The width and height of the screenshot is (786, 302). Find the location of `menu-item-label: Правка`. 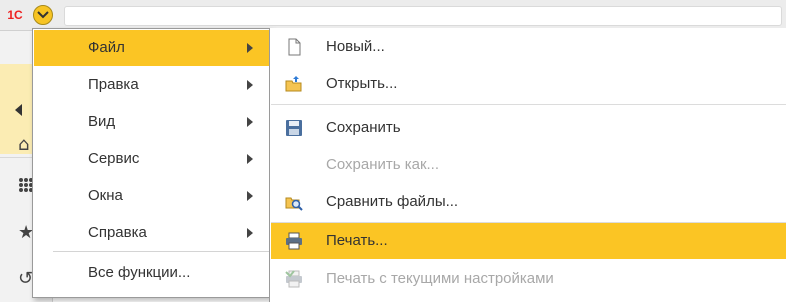

menu-item-label: Правка is located at coordinates (113, 84).